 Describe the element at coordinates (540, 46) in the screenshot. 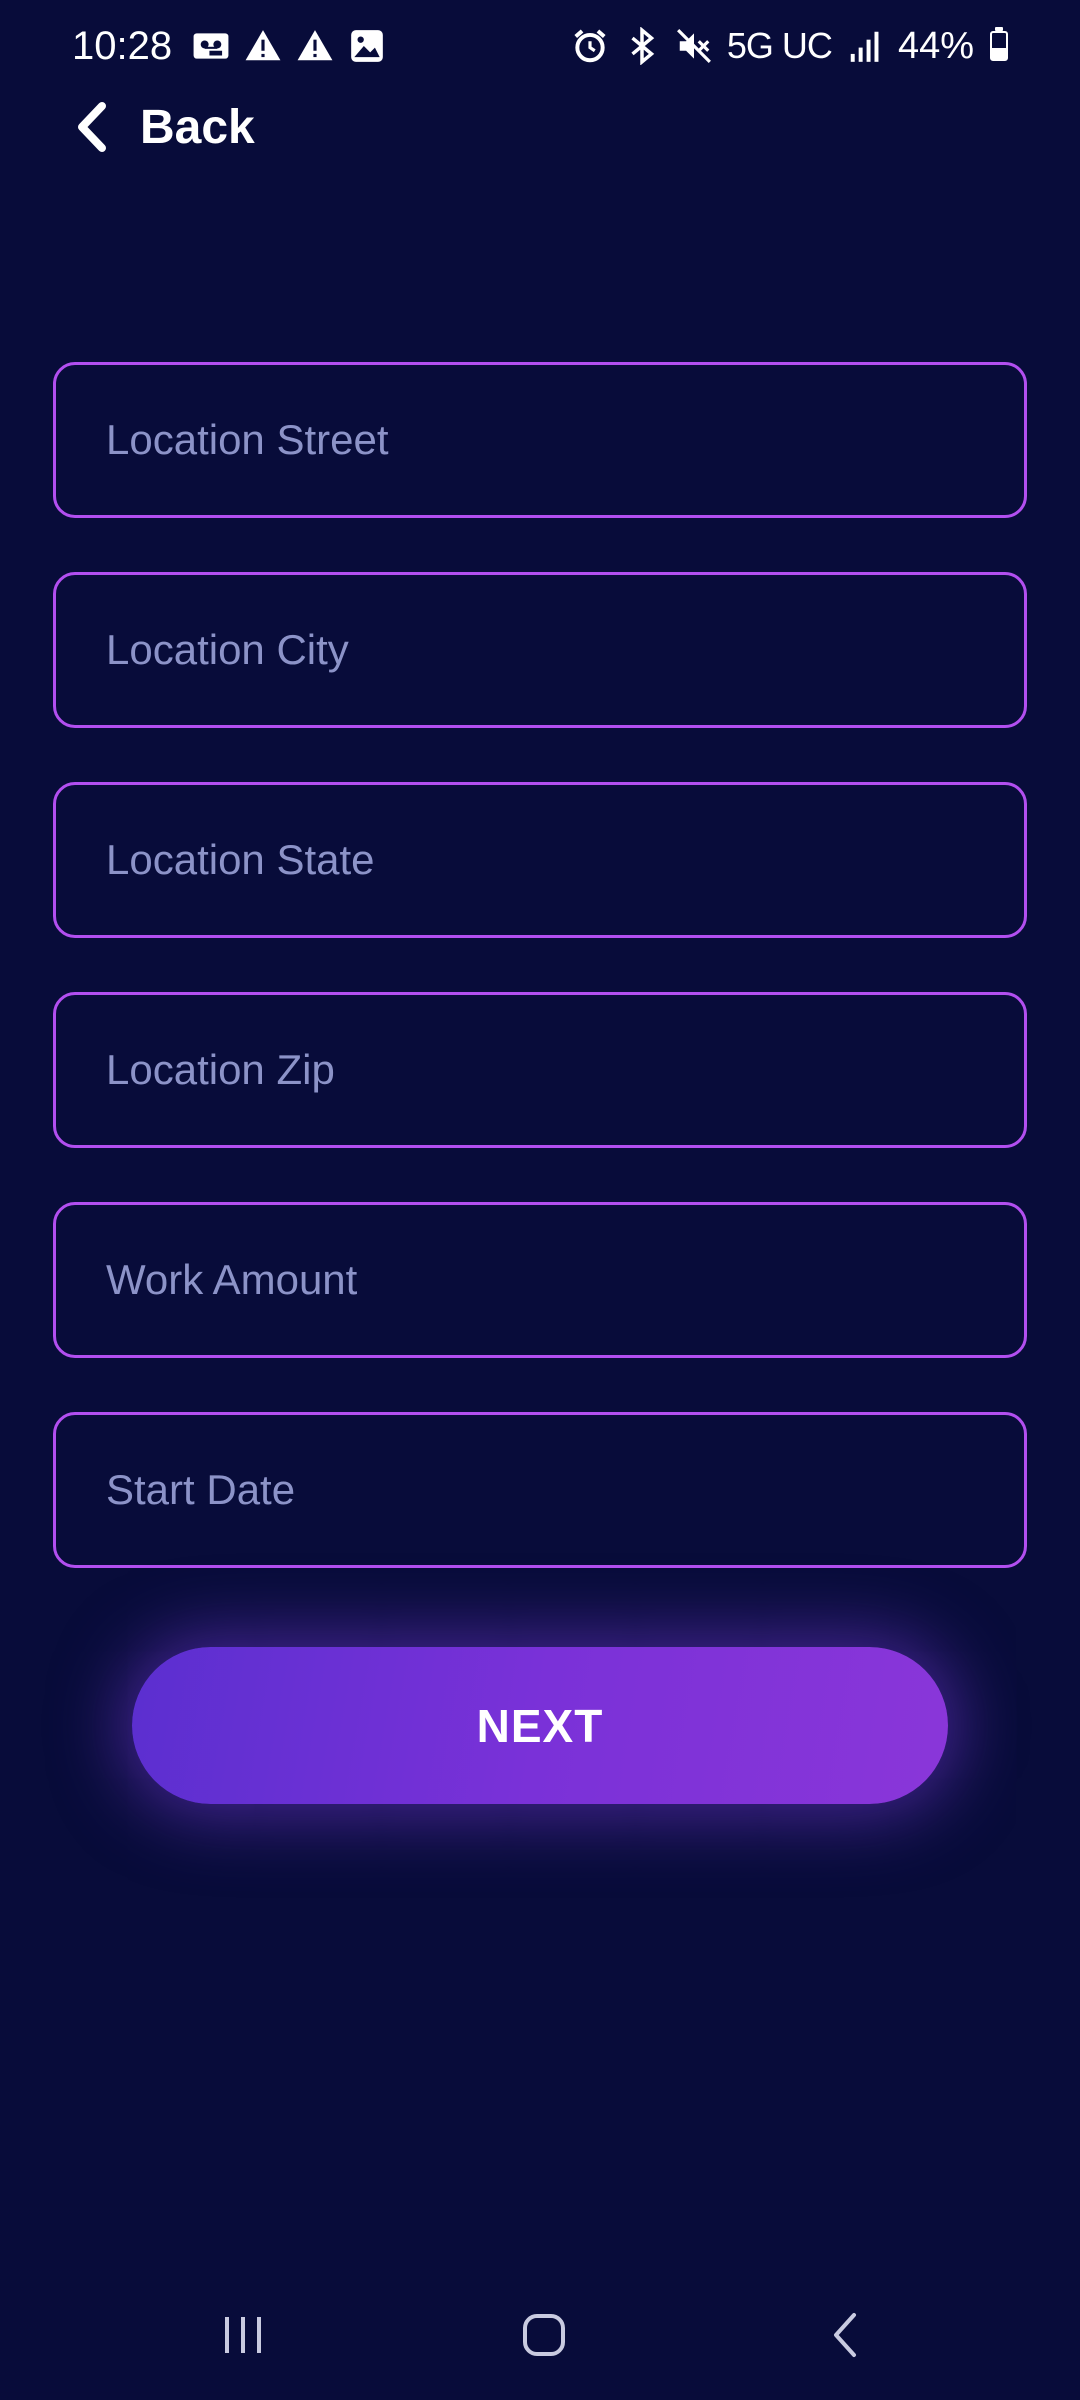

I see `status-bar: 10:28 5G UC 44%` at that location.